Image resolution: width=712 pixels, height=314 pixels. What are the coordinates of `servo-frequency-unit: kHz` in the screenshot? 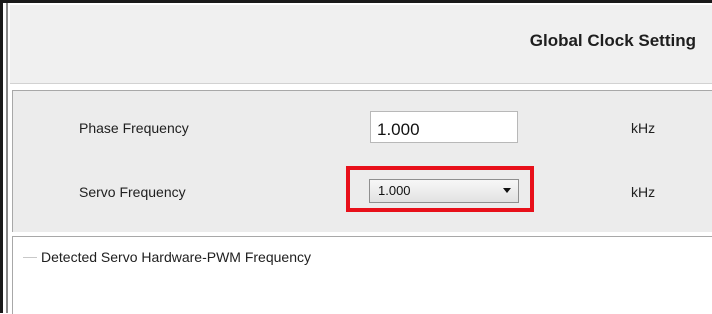 It's located at (643, 192).